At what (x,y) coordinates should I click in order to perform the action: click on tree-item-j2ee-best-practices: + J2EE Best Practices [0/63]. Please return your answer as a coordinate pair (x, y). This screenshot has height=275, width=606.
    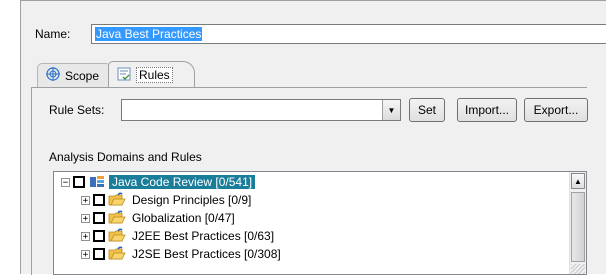
    Looking at the image, I should click on (179, 236).